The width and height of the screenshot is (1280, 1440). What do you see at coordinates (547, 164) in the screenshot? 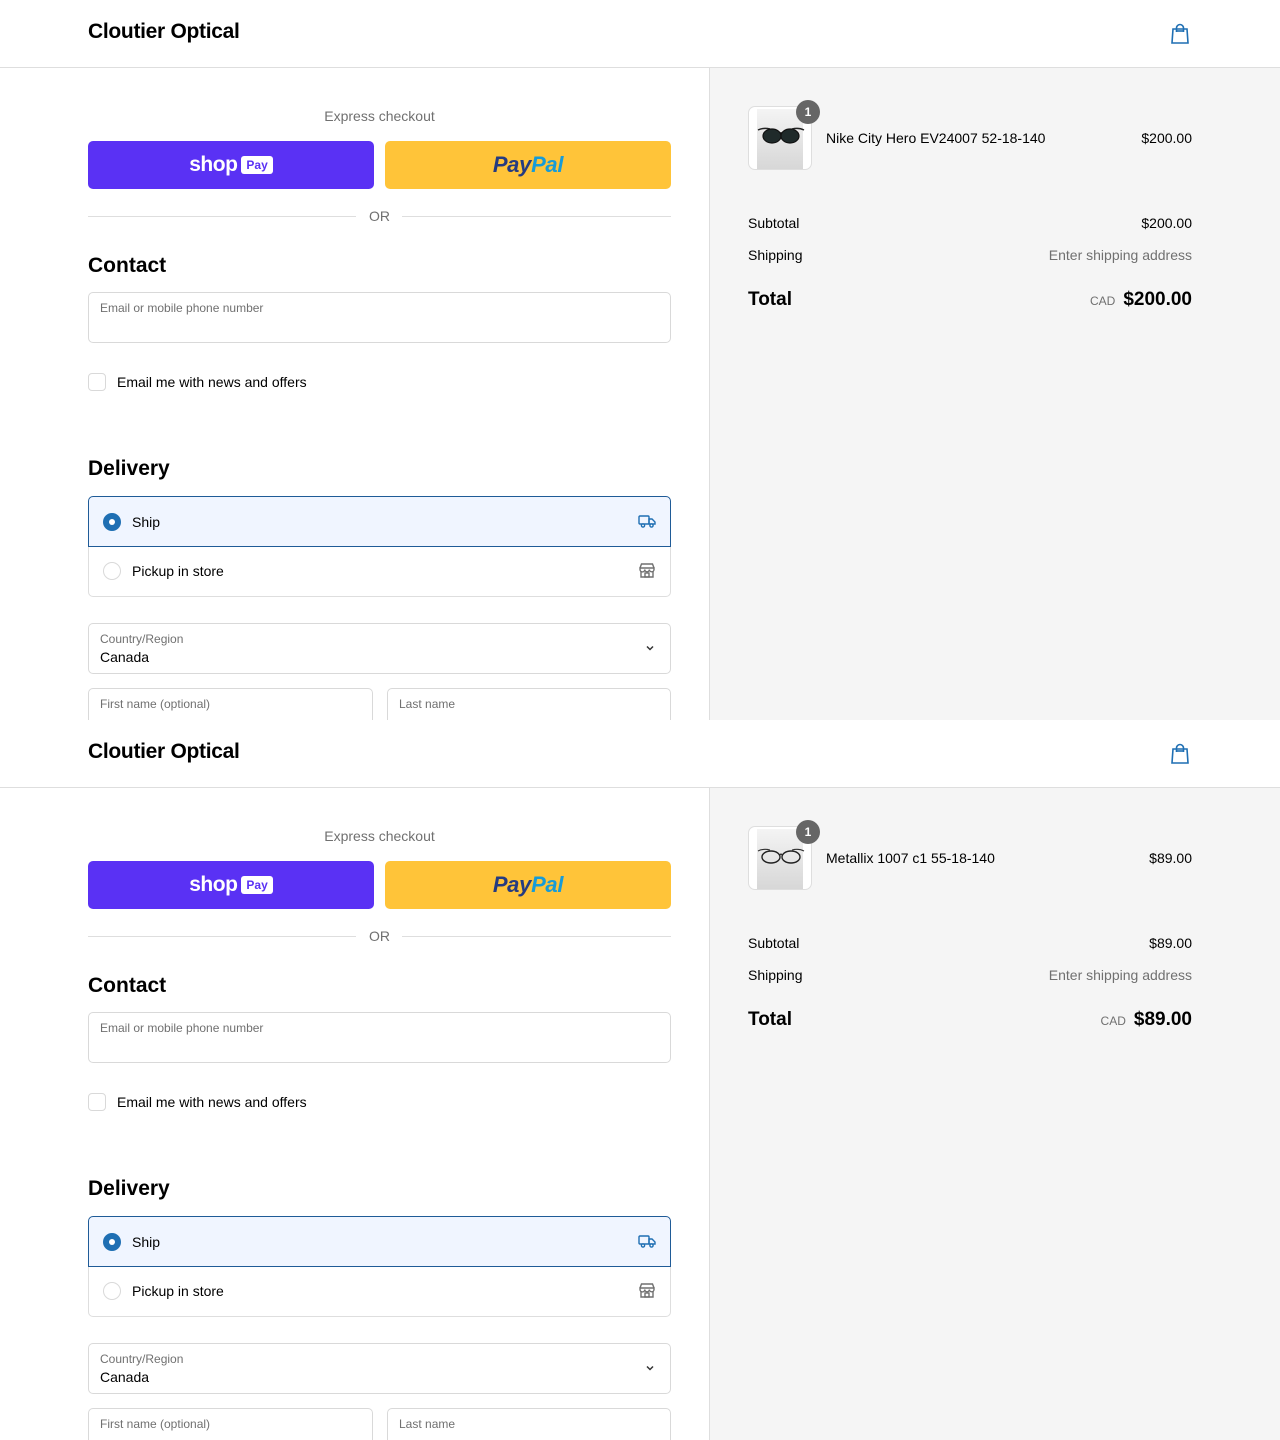
I see `paypal-wordmark-pal: Pal` at bounding box center [547, 164].